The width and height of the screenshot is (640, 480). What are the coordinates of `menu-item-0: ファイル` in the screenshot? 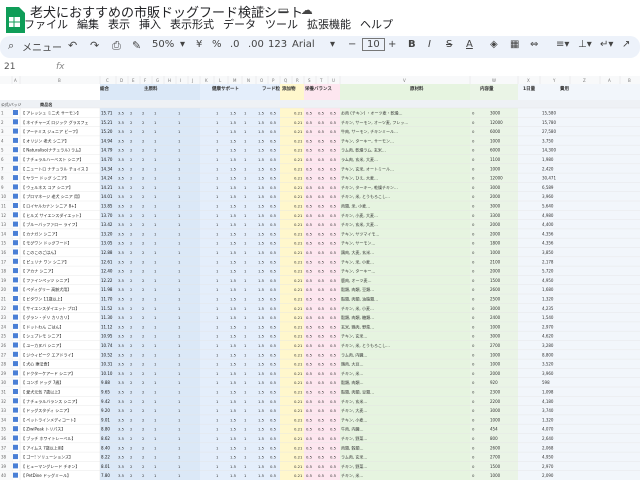 It's located at (46, 24).